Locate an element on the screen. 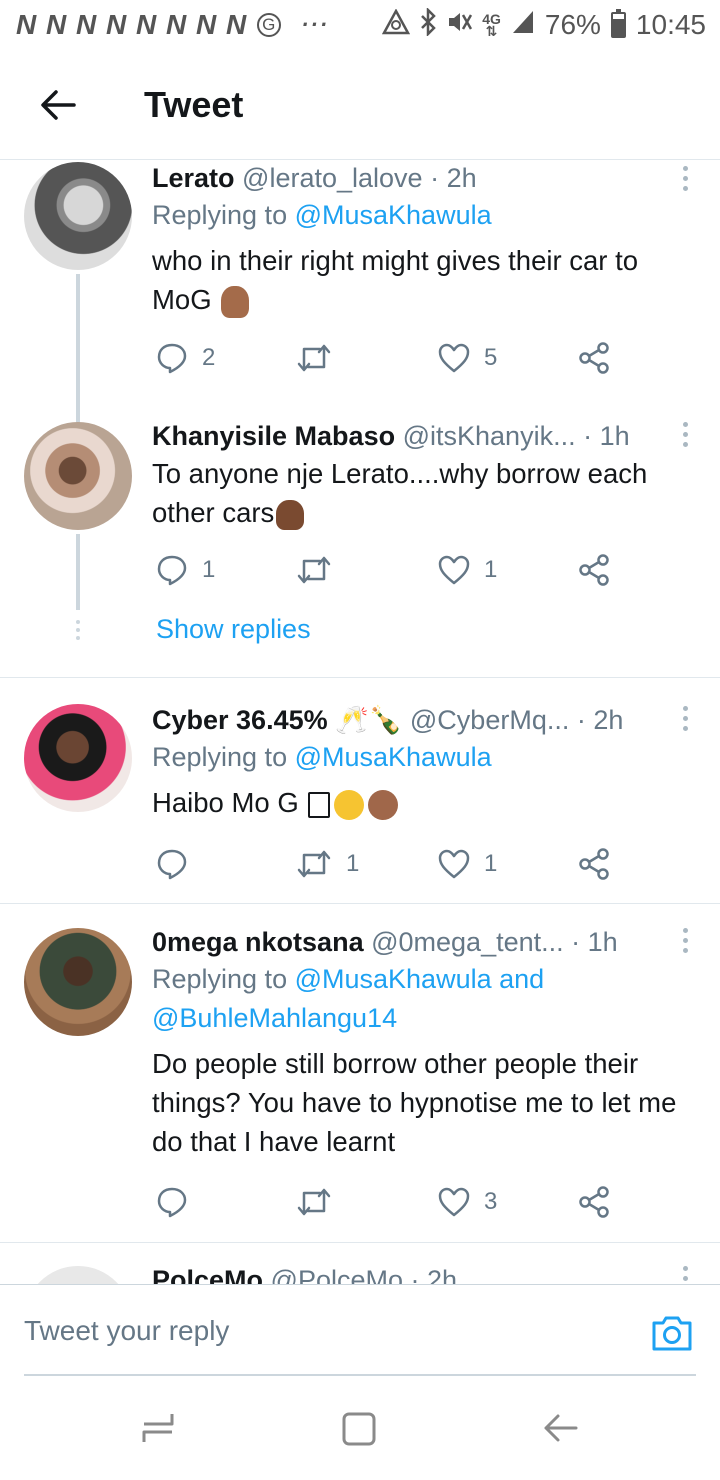 The width and height of the screenshot is (720, 1480). author-name: Lerato is located at coordinates (193, 178).